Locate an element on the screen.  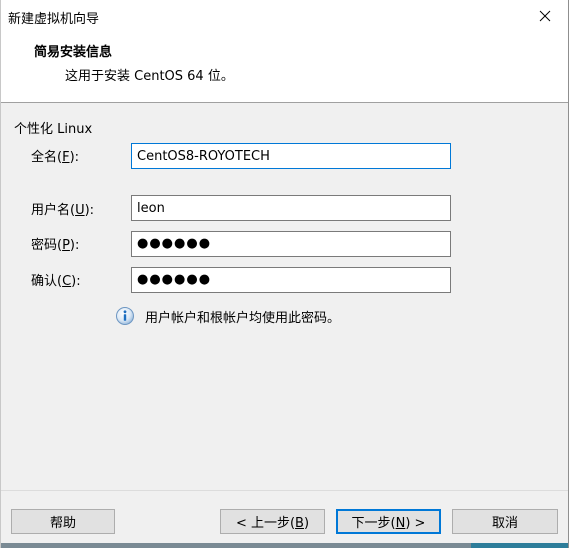
close-button is located at coordinates (545, 16).